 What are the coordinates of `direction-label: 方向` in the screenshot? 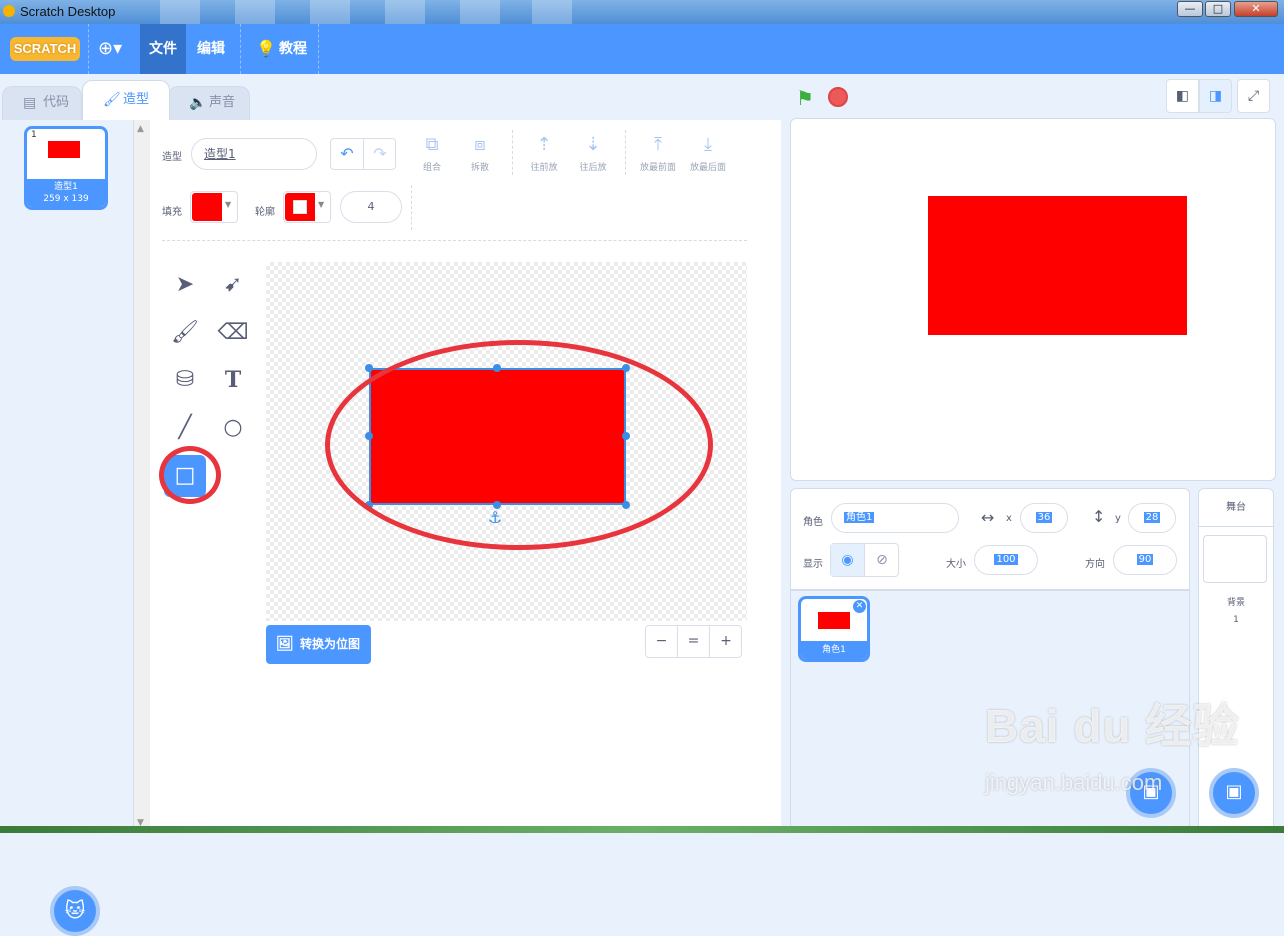 It's located at (1095, 564).